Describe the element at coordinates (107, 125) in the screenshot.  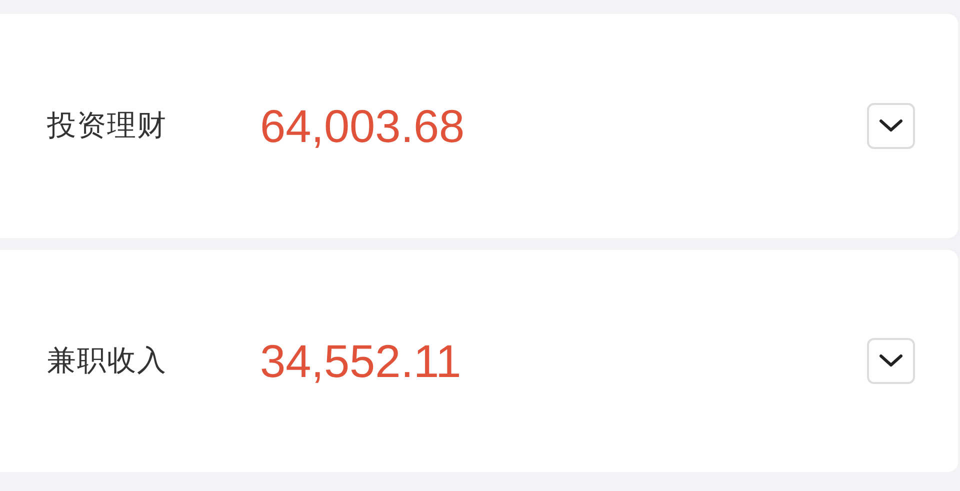
I see `category-label: 投资理财` at that location.